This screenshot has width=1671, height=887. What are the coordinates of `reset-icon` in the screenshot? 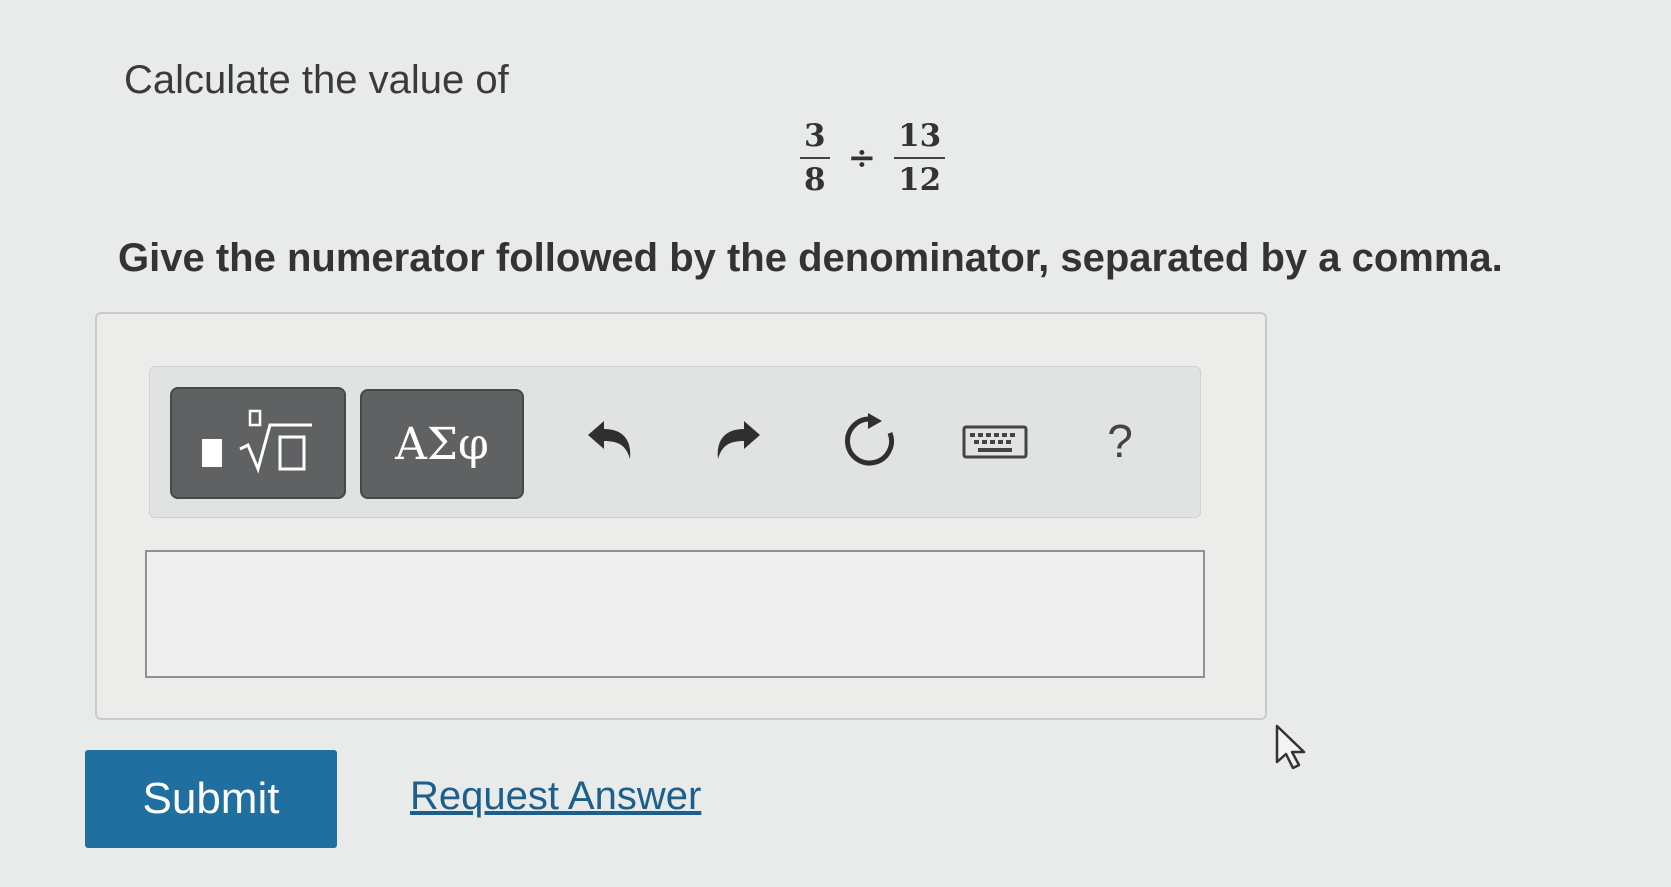 It's located at (869, 439).